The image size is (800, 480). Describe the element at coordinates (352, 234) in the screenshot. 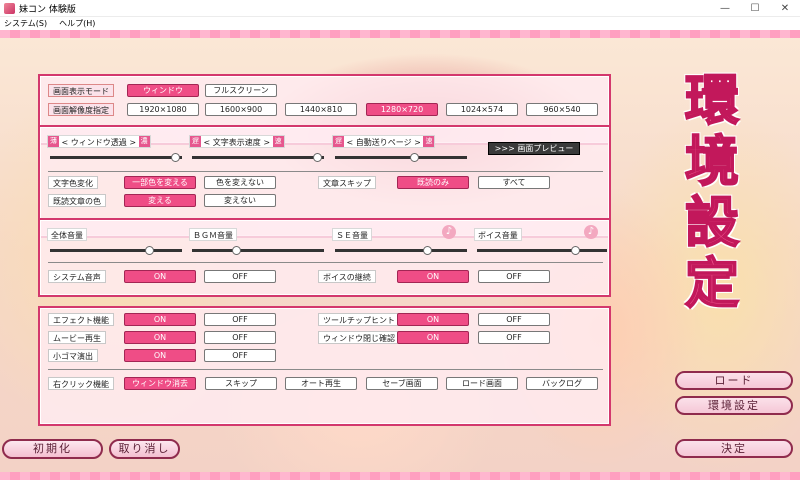

I see `se-volume-label: ＳＥ音量` at that location.